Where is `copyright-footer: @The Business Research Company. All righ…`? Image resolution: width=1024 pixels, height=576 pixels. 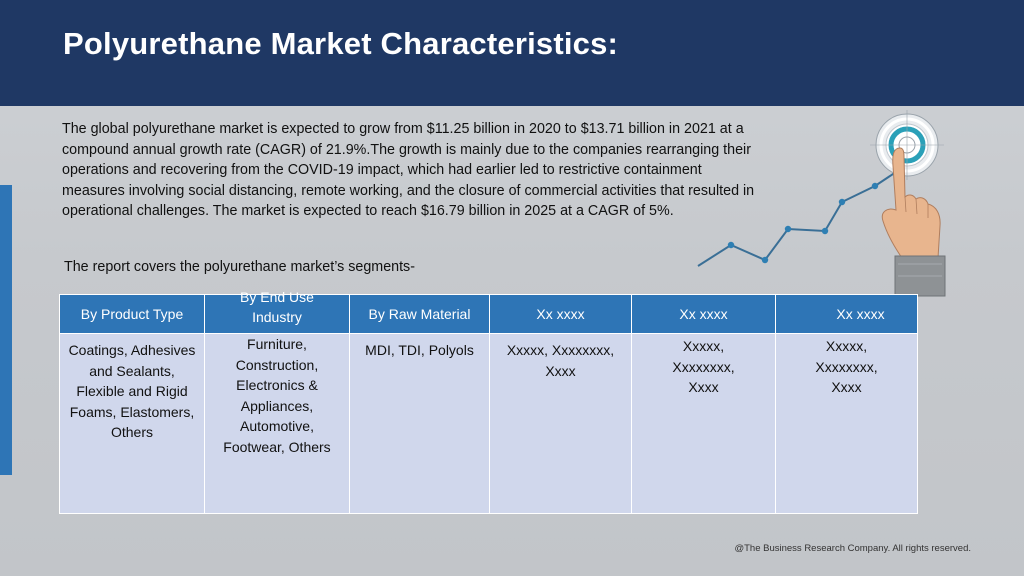 copyright-footer: @The Business Research Company. All righ… is located at coordinates (852, 548).